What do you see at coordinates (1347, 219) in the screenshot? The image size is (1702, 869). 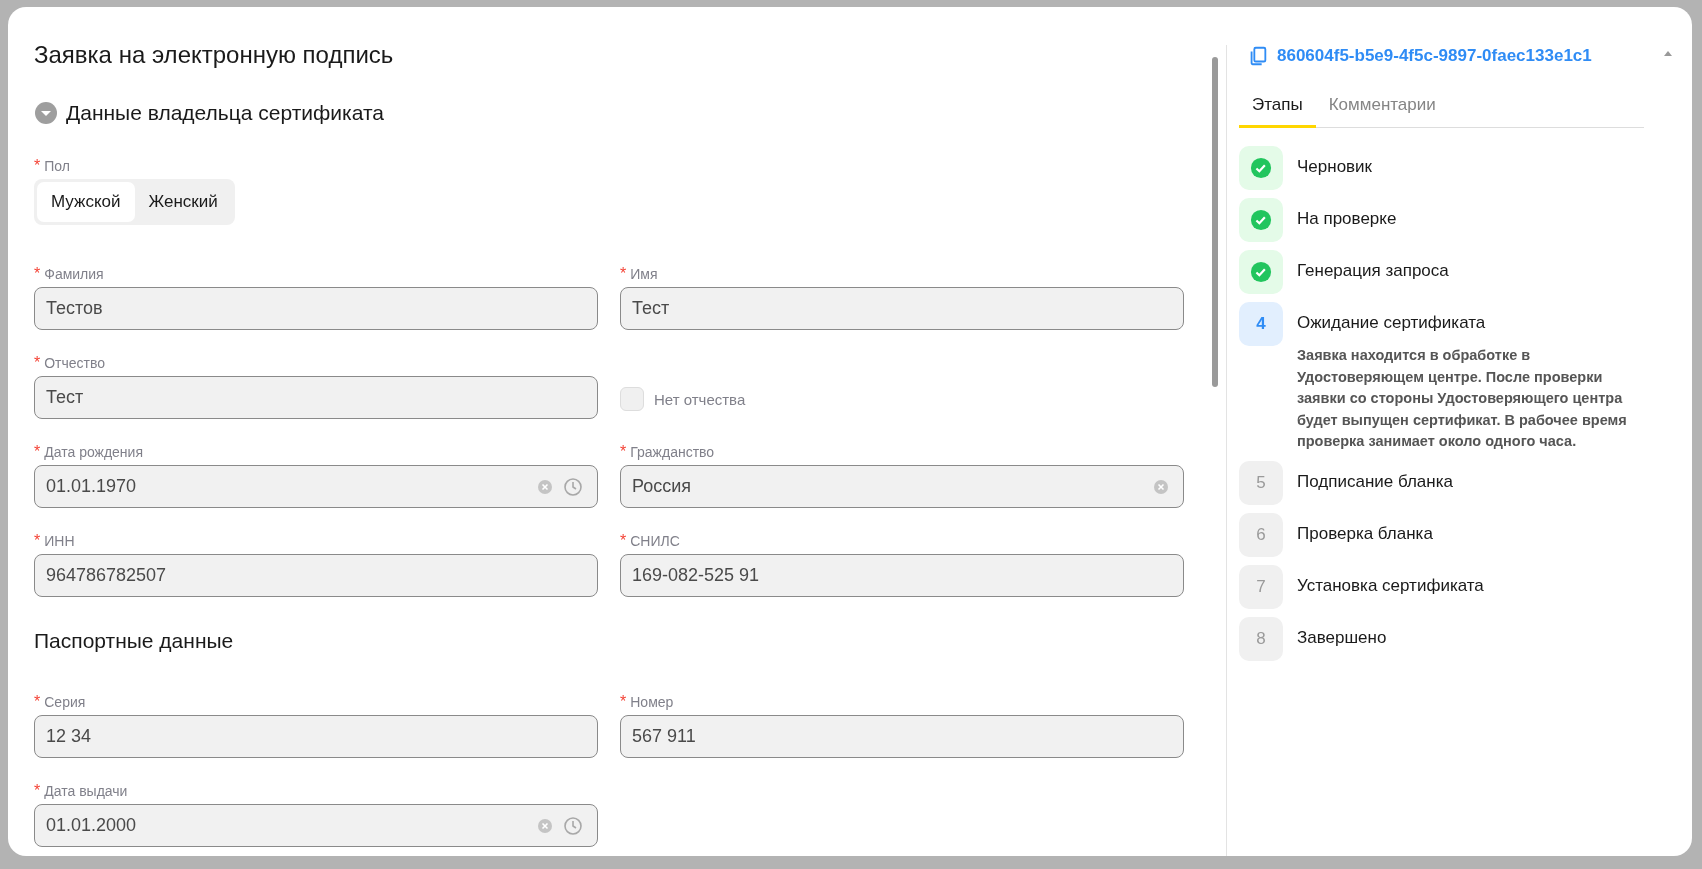 I see `stage-title: На проверке` at bounding box center [1347, 219].